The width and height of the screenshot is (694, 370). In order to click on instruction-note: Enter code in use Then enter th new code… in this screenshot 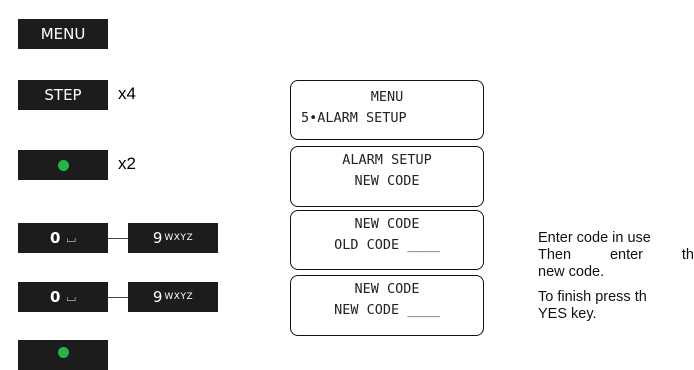, I will do `click(616, 255)`.